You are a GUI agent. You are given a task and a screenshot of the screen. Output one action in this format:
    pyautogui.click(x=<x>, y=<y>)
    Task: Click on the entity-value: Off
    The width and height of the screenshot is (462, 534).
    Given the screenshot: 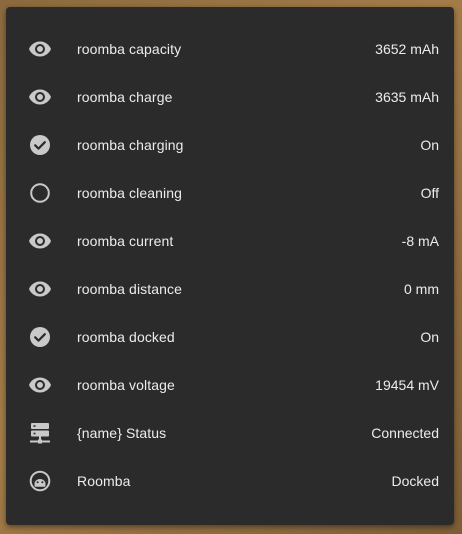 What is the action you would take?
    pyautogui.click(x=429, y=193)
    